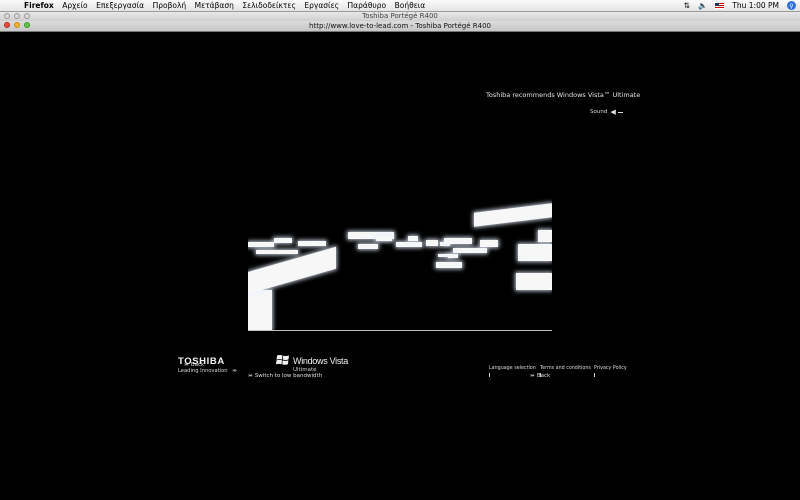 This screenshot has width=800, height=500. What do you see at coordinates (610, 368) in the screenshot?
I see `privacy-policy-label: Privacy Policy` at bounding box center [610, 368].